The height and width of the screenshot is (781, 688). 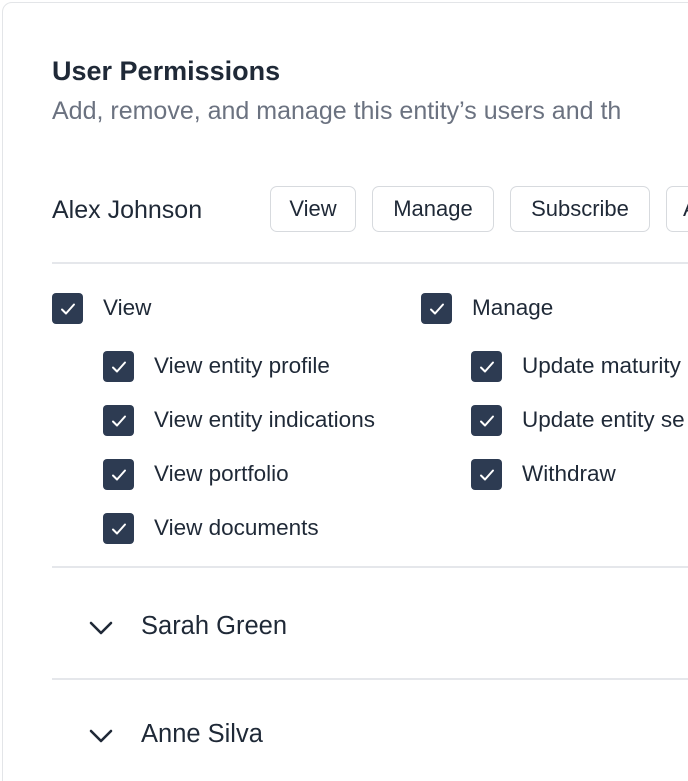 I want to click on user-name: Sarah Green, so click(x=214, y=626).